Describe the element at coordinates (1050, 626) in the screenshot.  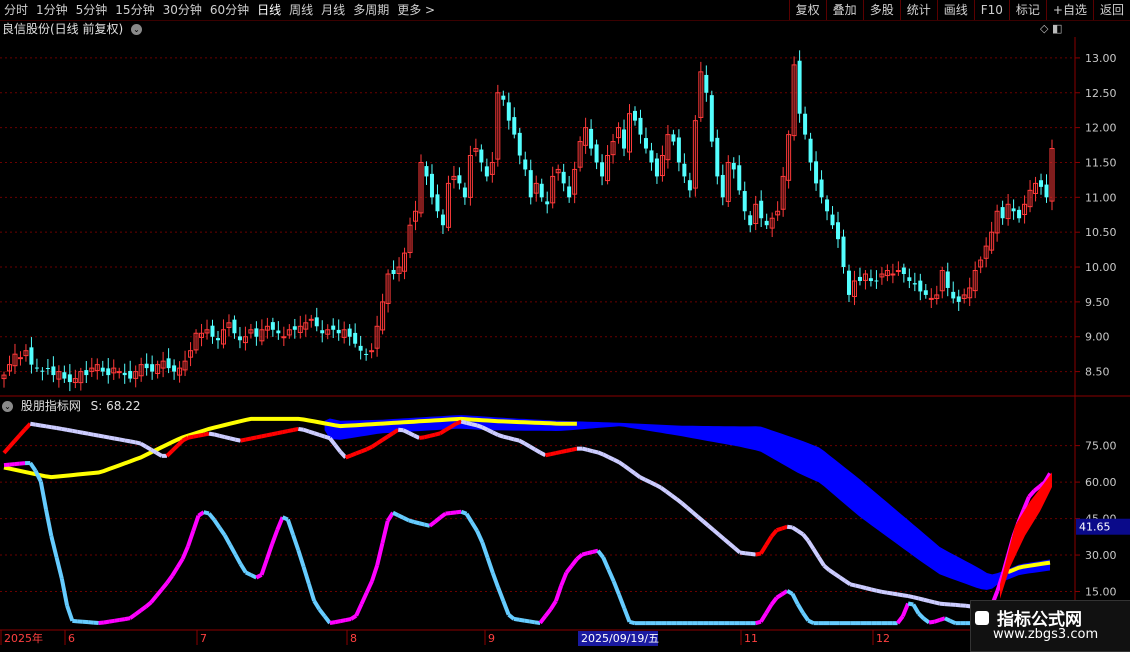
I see `watermark-logo: 指标公式网 www.zbgs3.com` at that location.